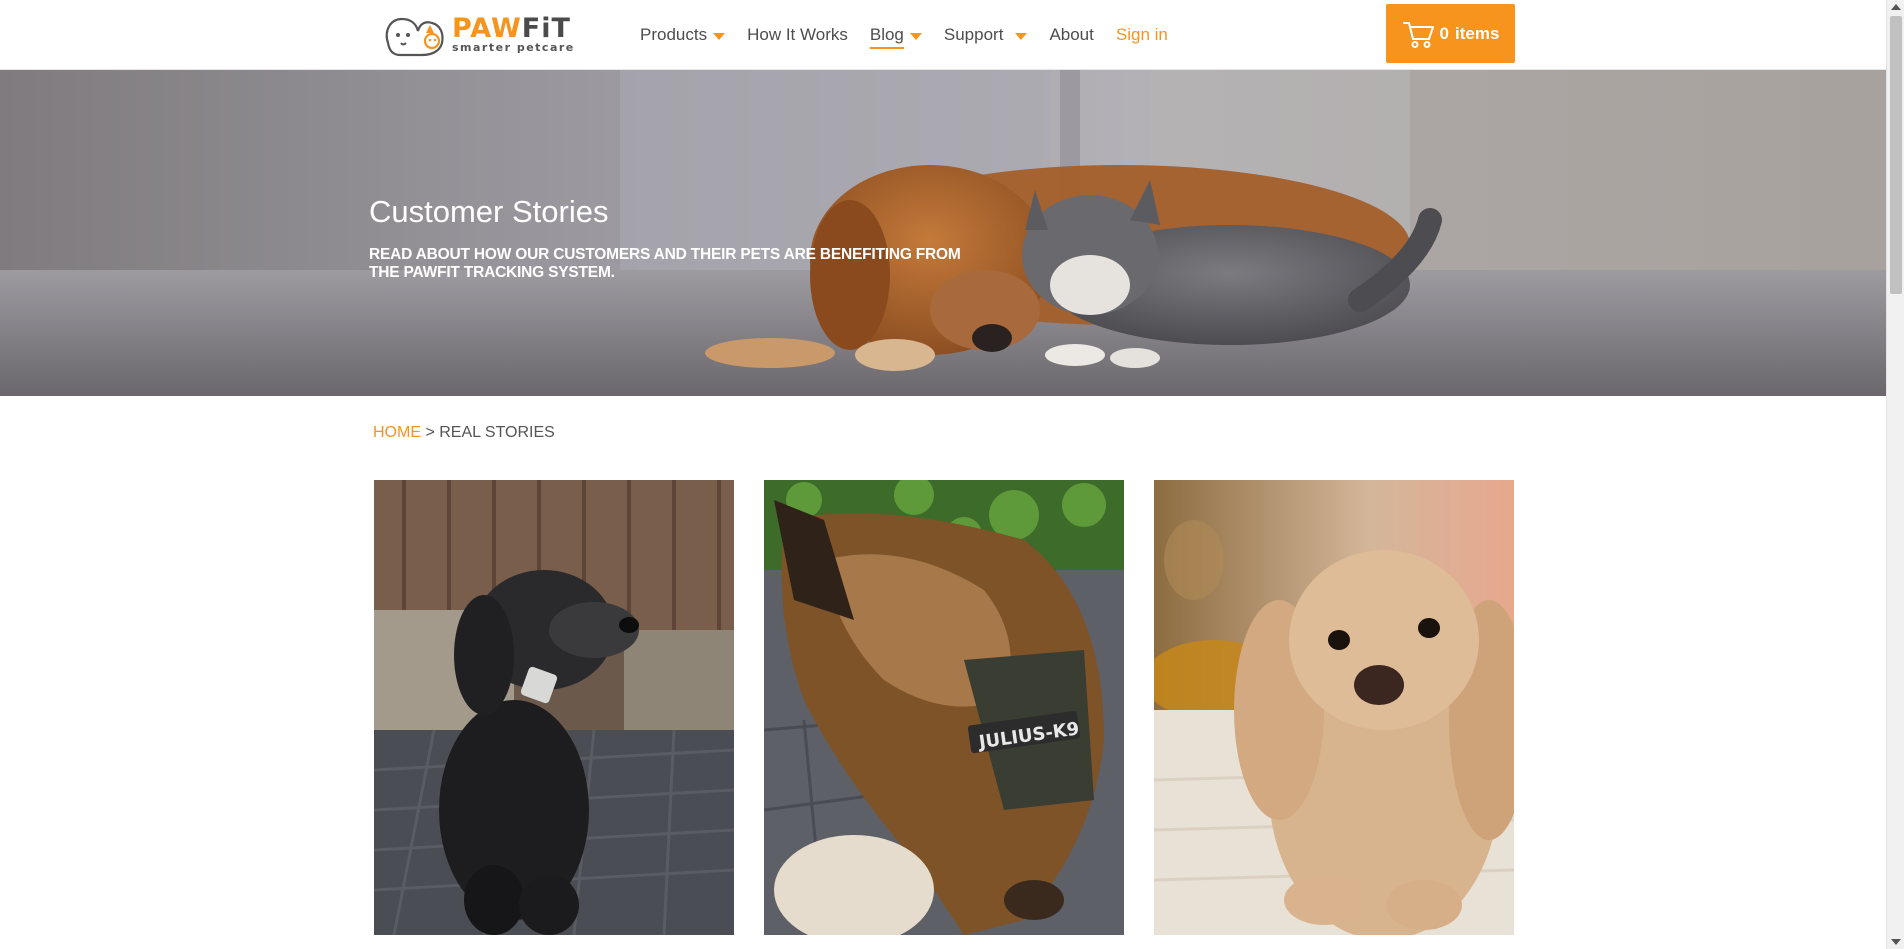 This screenshot has width=1904, height=949. I want to click on pawfit-logo: PAWFiT smarter petcare, so click(478, 35).